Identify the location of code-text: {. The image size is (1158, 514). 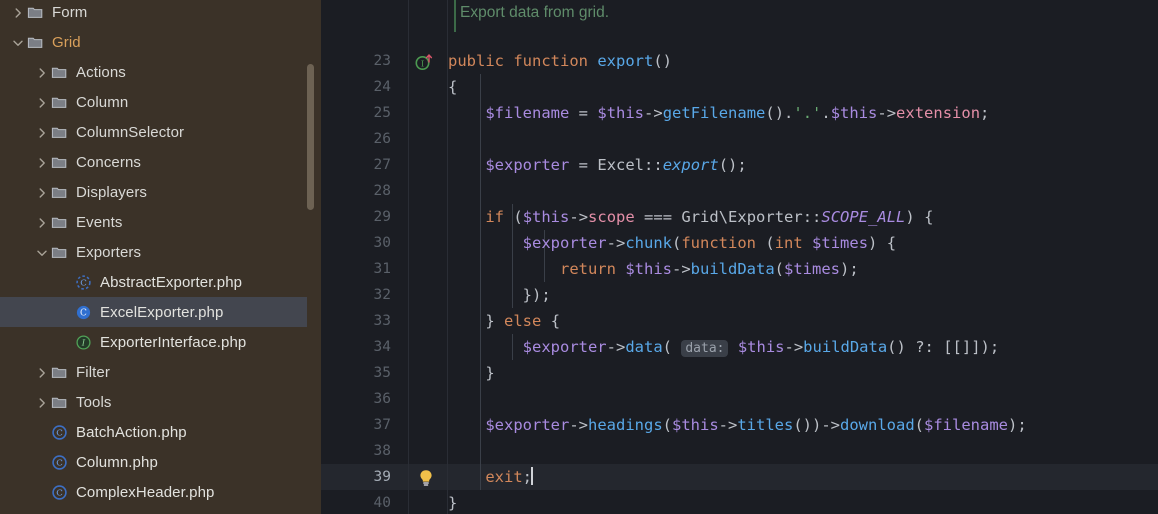
(452, 87).